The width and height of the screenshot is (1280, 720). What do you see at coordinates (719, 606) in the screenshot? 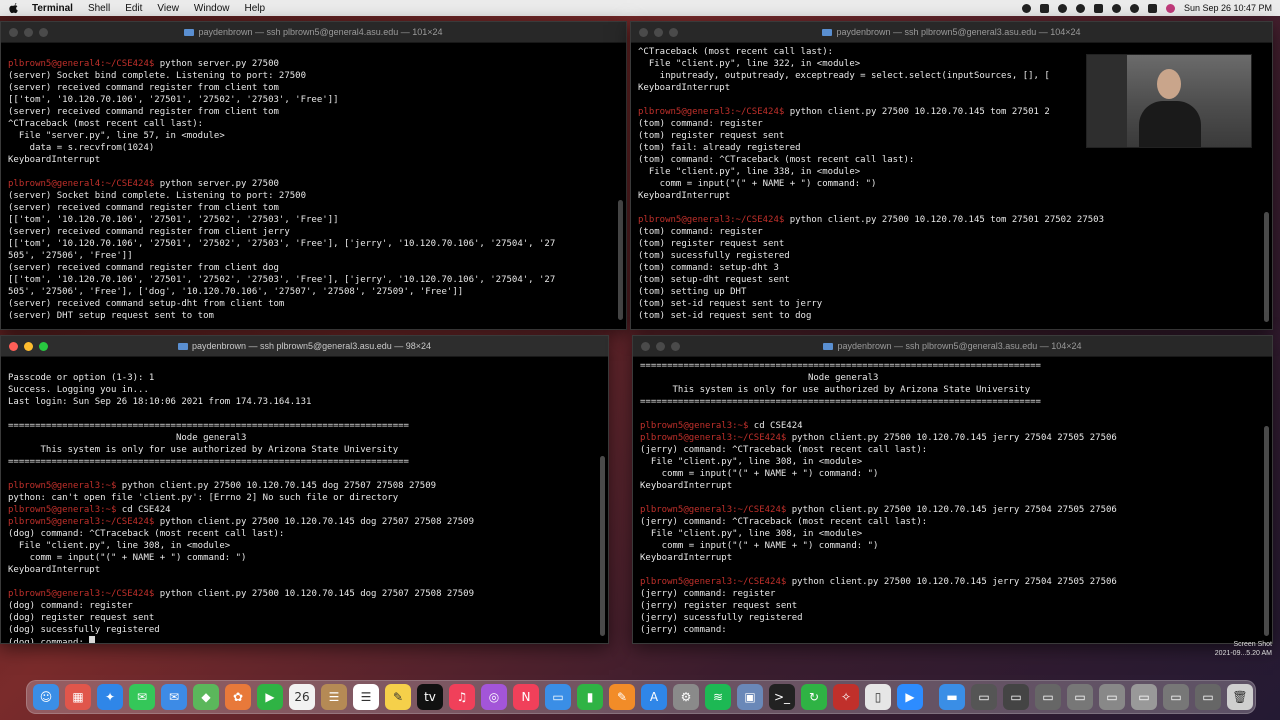
I see `line-text: (jerry) register request sent` at bounding box center [719, 606].